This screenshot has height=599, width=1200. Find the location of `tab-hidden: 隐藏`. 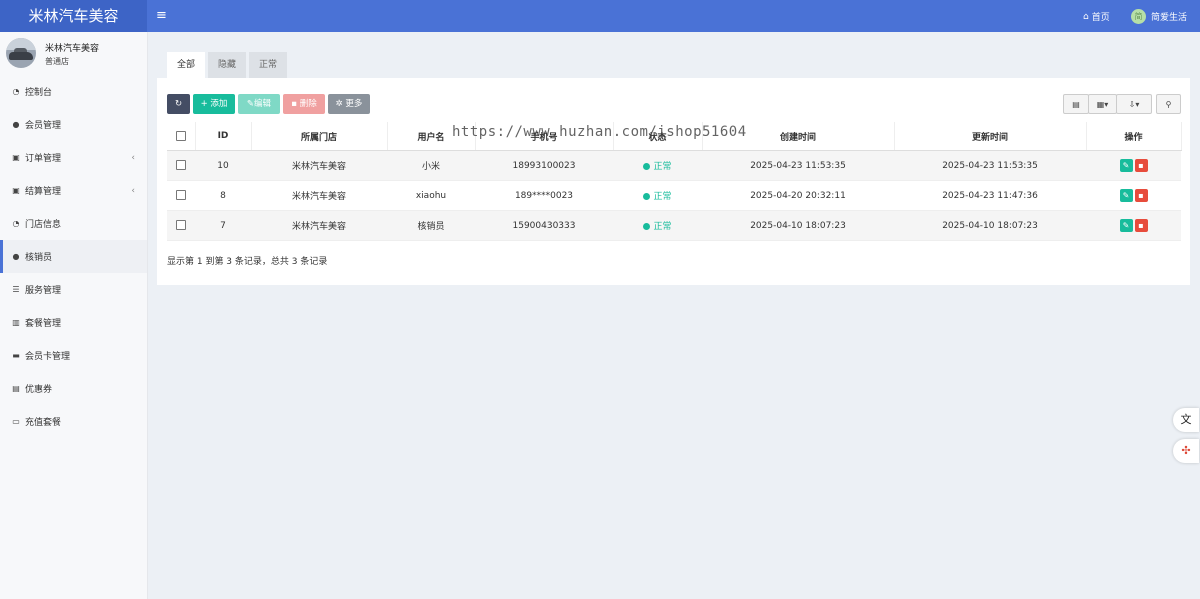

tab-hidden: 隐藏 is located at coordinates (227, 65).